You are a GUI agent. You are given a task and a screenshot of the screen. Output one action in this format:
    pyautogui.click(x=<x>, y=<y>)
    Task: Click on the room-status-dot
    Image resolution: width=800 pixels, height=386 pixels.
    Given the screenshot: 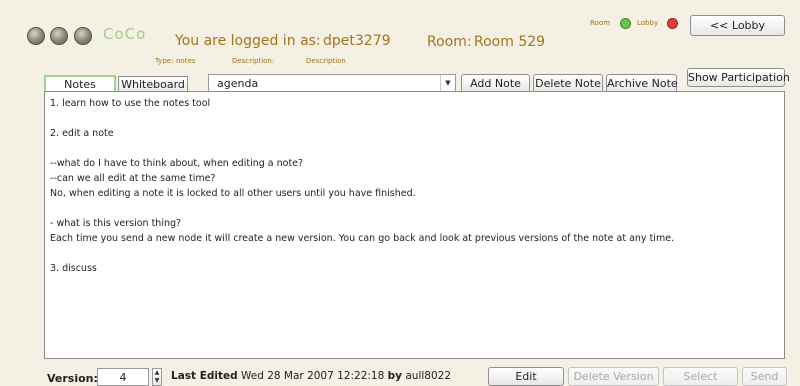 What is the action you would take?
    pyautogui.click(x=625, y=23)
    